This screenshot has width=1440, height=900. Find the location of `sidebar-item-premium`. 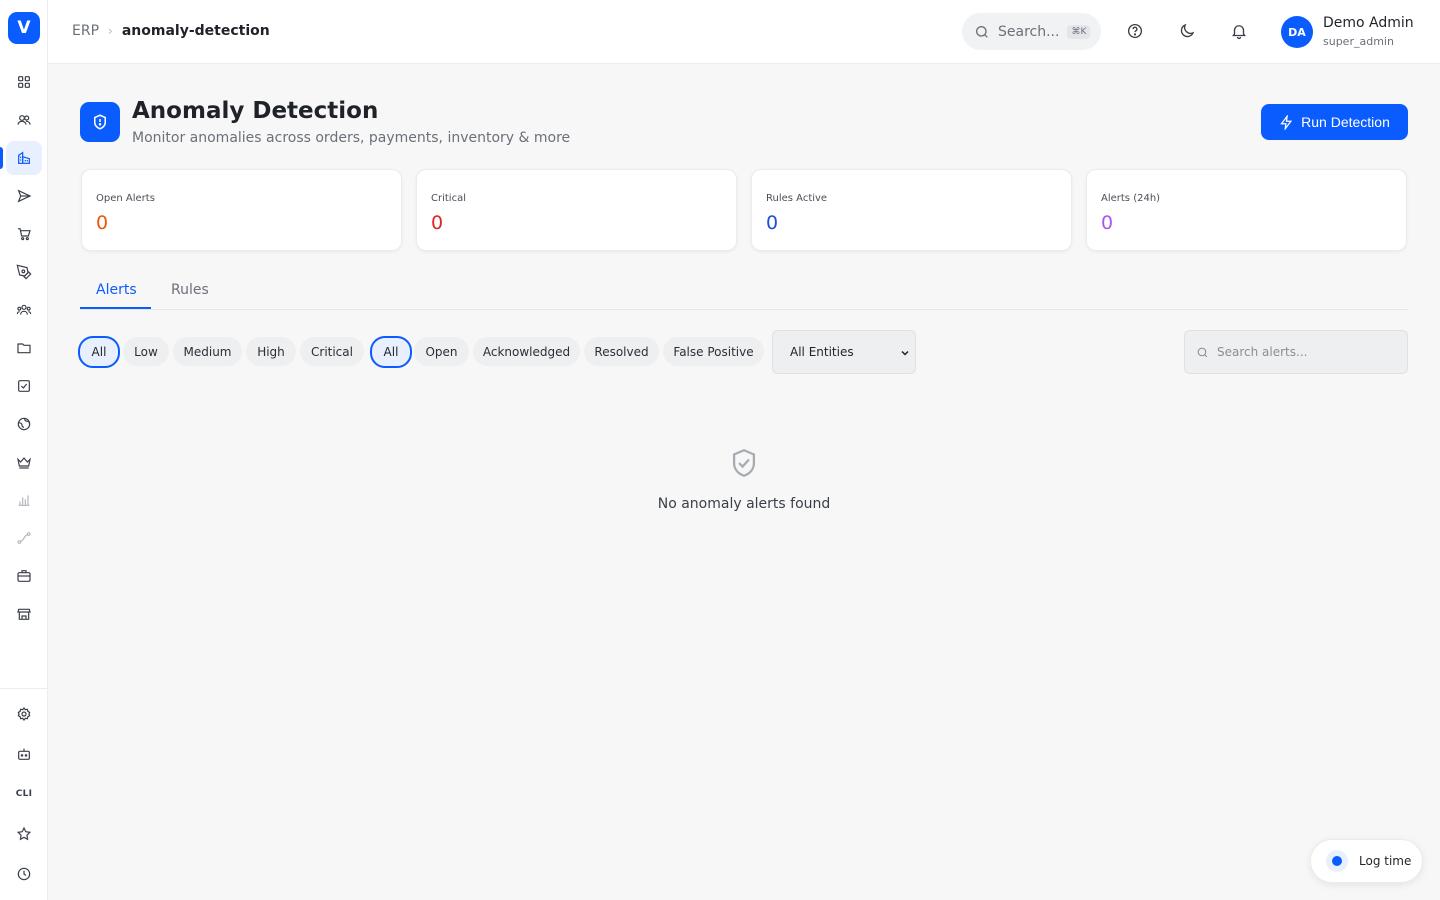

sidebar-item-premium is located at coordinates (24, 462).